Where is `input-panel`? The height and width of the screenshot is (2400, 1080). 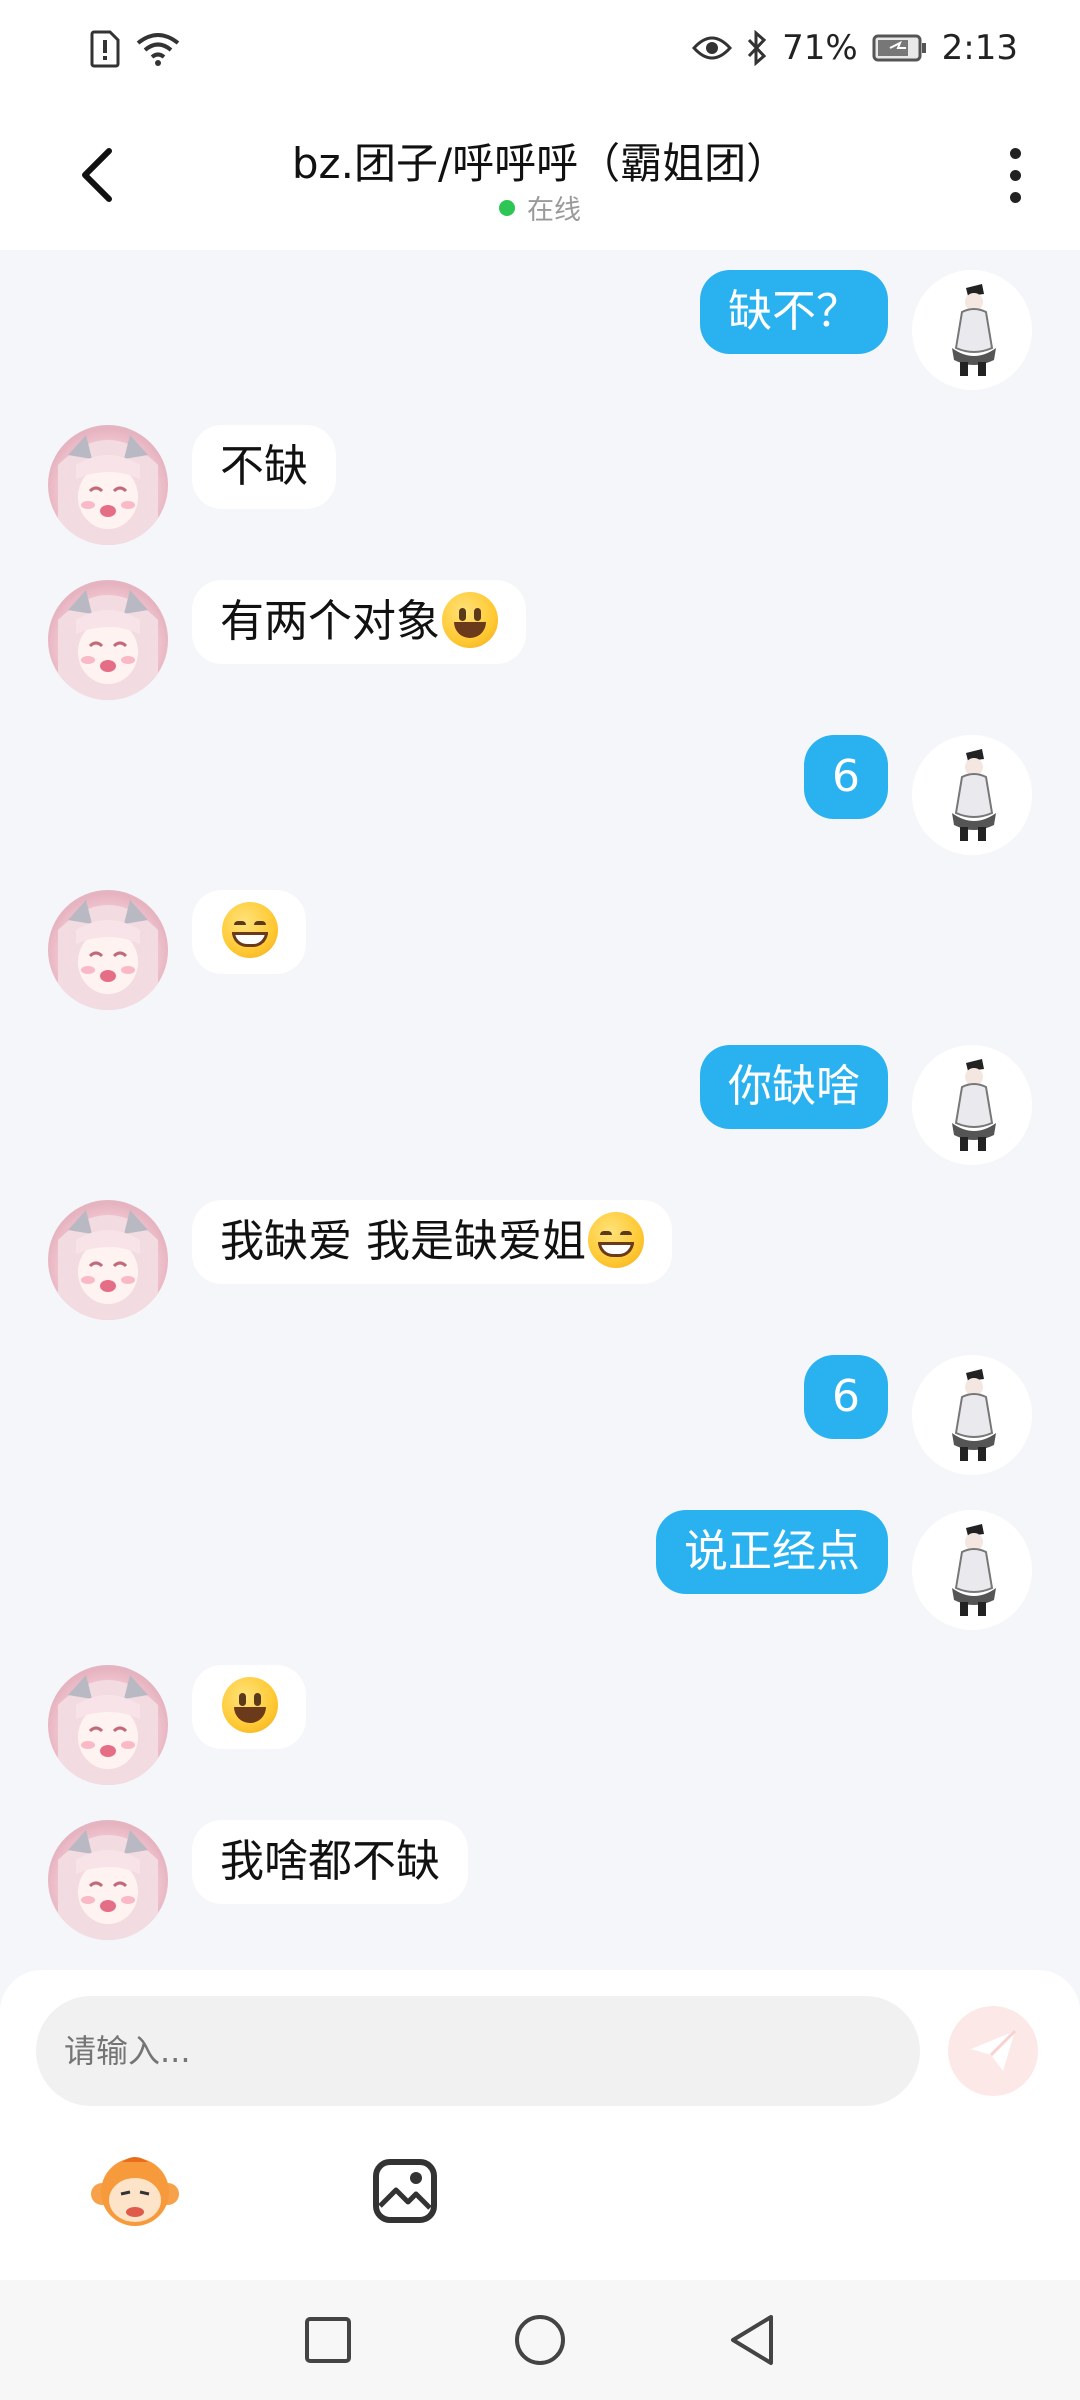
input-panel is located at coordinates (540, 2125).